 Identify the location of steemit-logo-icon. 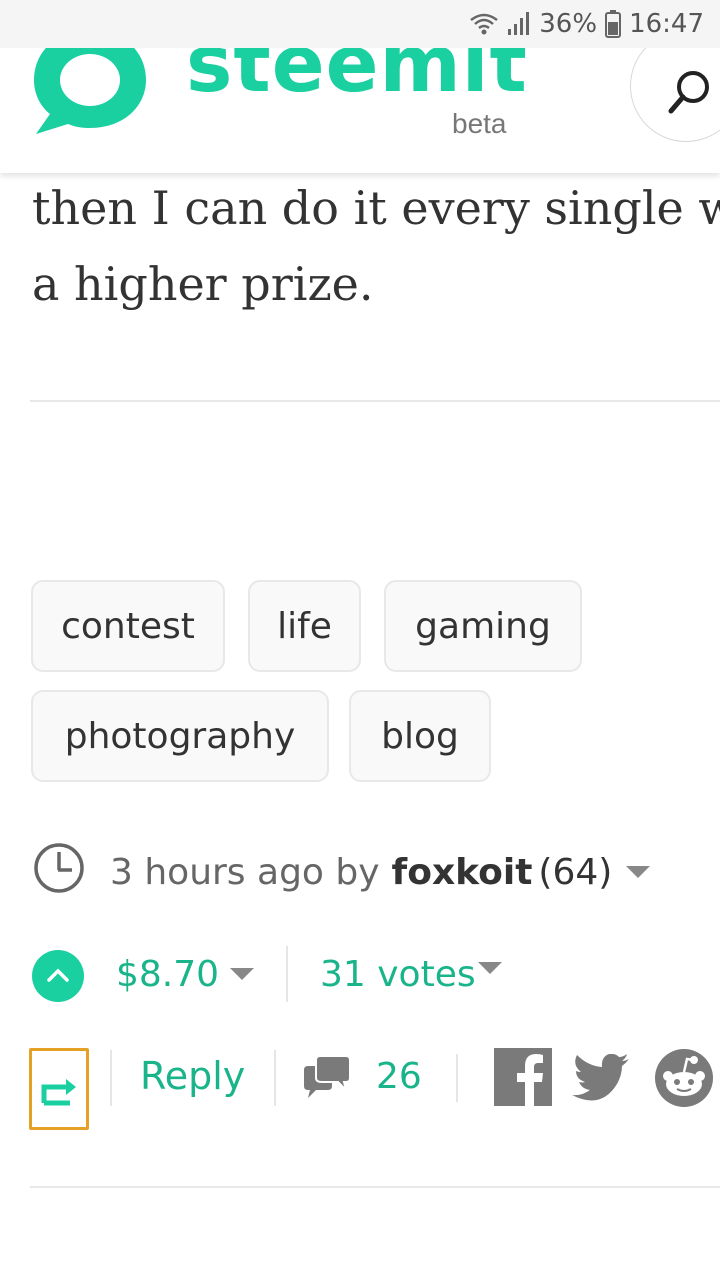
(90, 95).